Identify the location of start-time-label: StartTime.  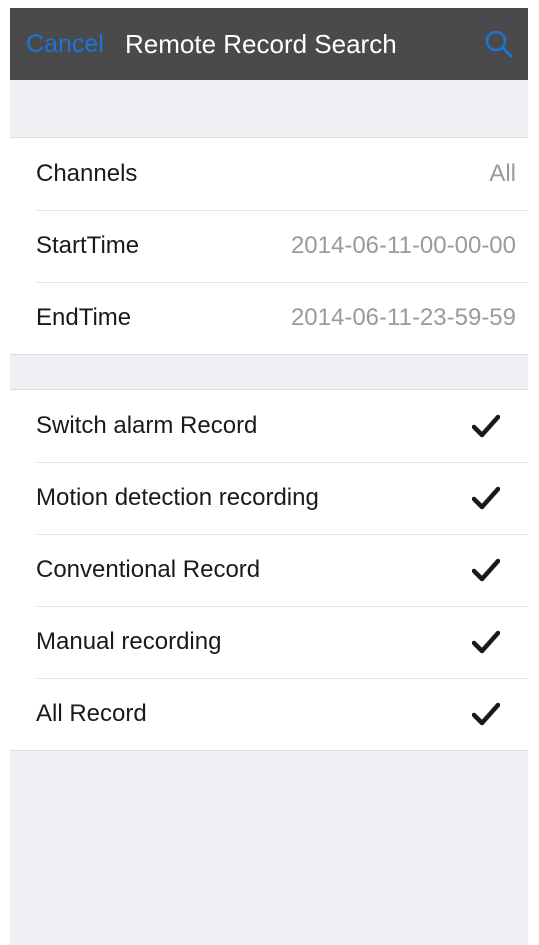
(88, 245).